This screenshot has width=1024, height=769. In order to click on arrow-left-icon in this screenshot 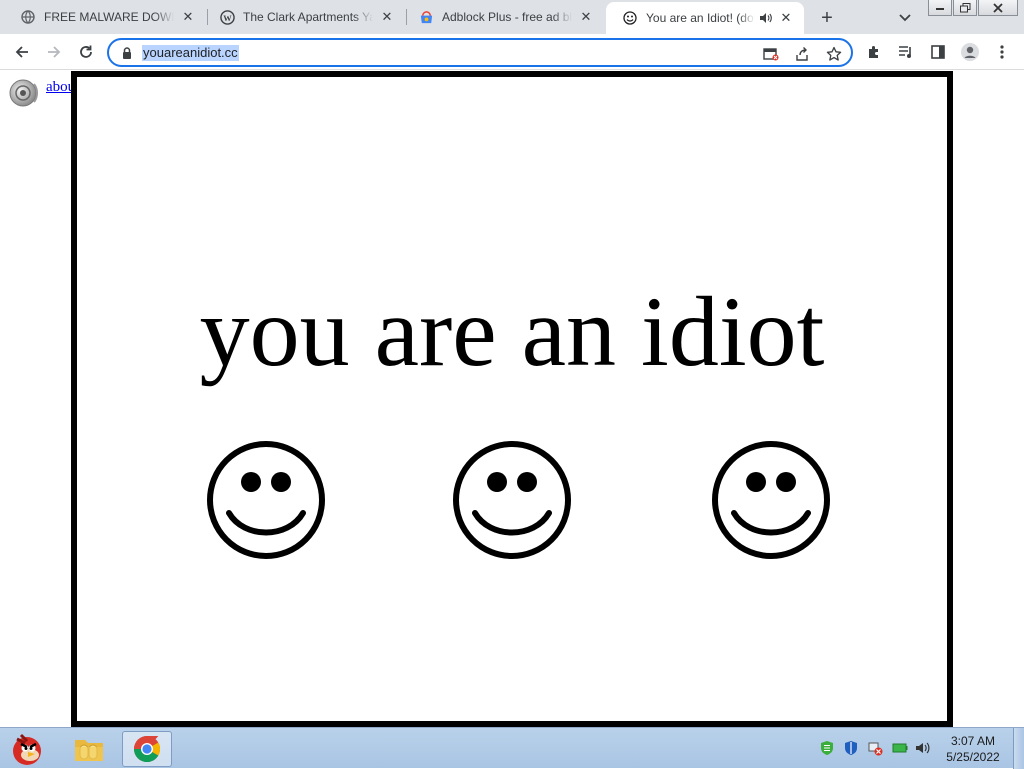, I will do `click(21, 52)`.